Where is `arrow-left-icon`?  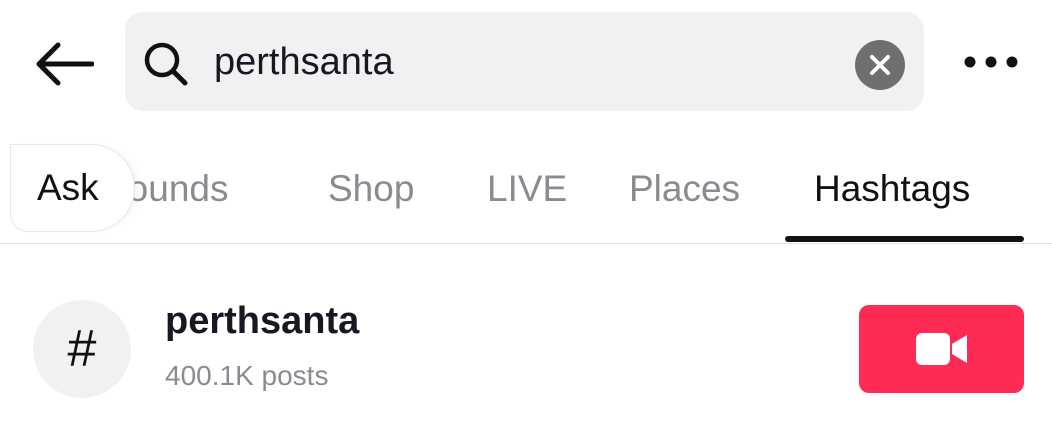
arrow-left-icon is located at coordinates (65, 64).